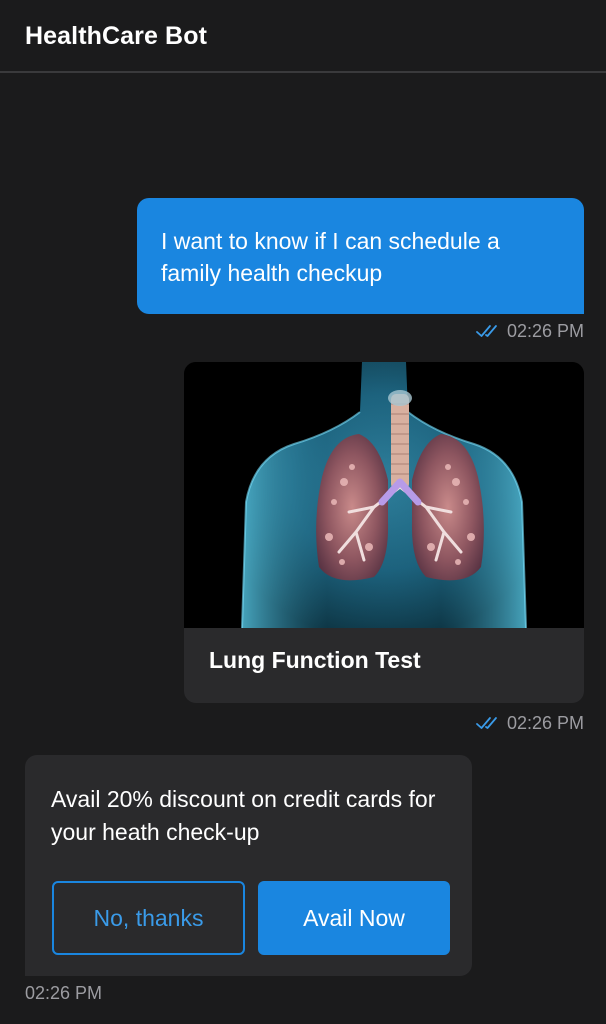 The height and width of the screenshot is (1024, 606). What do you see at coordinates (315, 660) in the screenshot?
I see `card-title: Lung Function Test` at bounding box center [315, 660].